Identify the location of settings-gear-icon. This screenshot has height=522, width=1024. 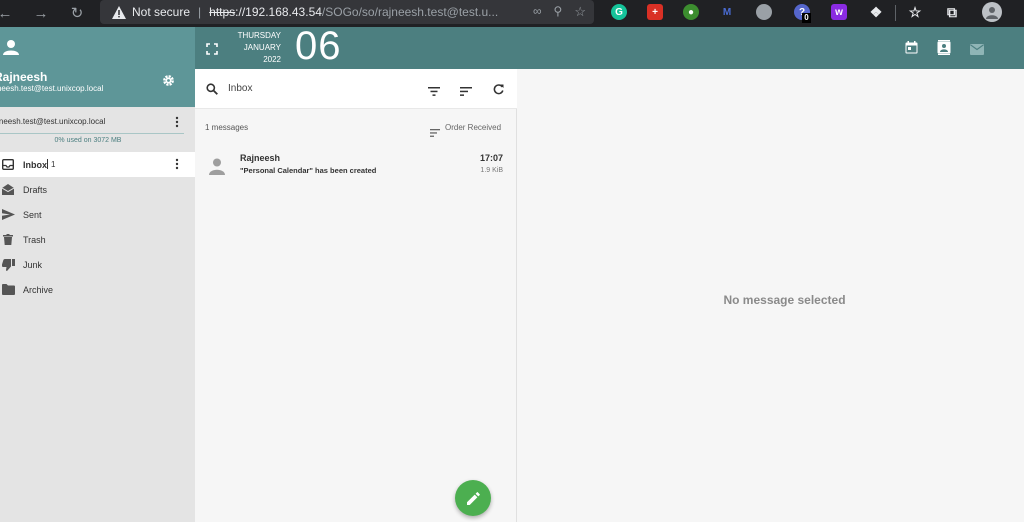
(168, 80).